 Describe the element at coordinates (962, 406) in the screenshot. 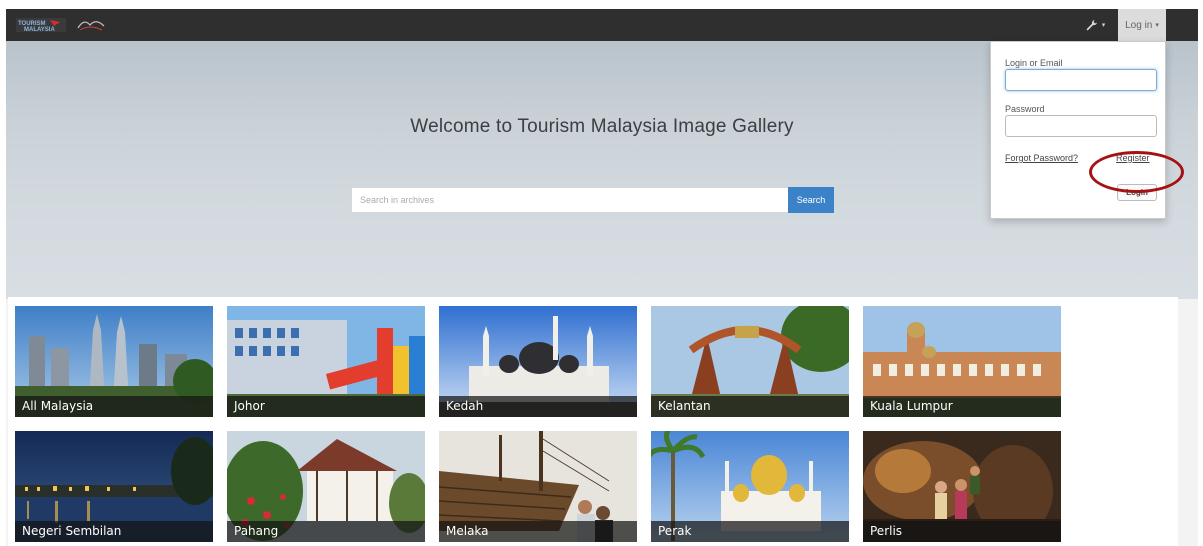

I see `region-label: Kuala Lumpur` at that location.